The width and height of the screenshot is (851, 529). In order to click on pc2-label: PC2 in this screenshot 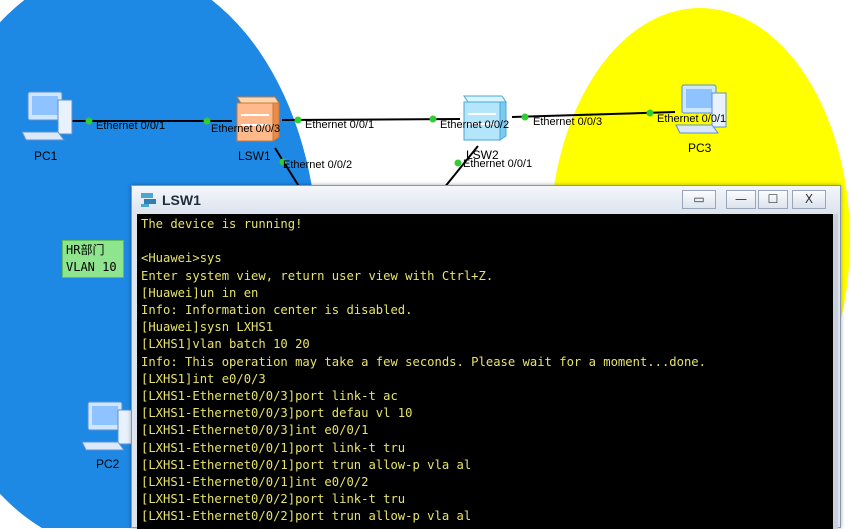, I will do `click(108, 464)`.